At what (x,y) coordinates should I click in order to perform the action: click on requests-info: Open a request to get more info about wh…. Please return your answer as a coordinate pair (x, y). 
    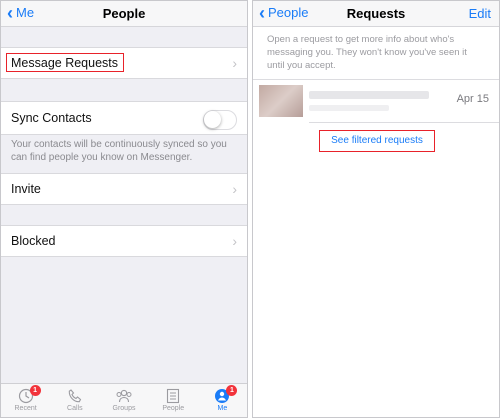
    Looking at the image, I should click on (367, 52).